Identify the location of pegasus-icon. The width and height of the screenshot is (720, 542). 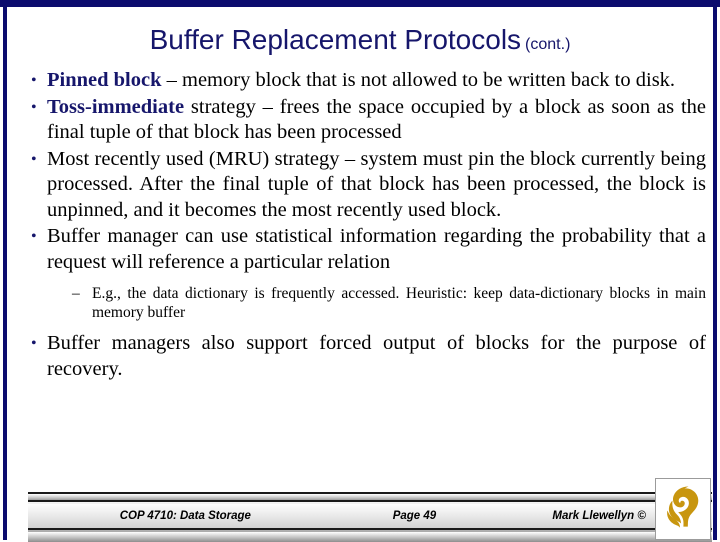
(683, 507).